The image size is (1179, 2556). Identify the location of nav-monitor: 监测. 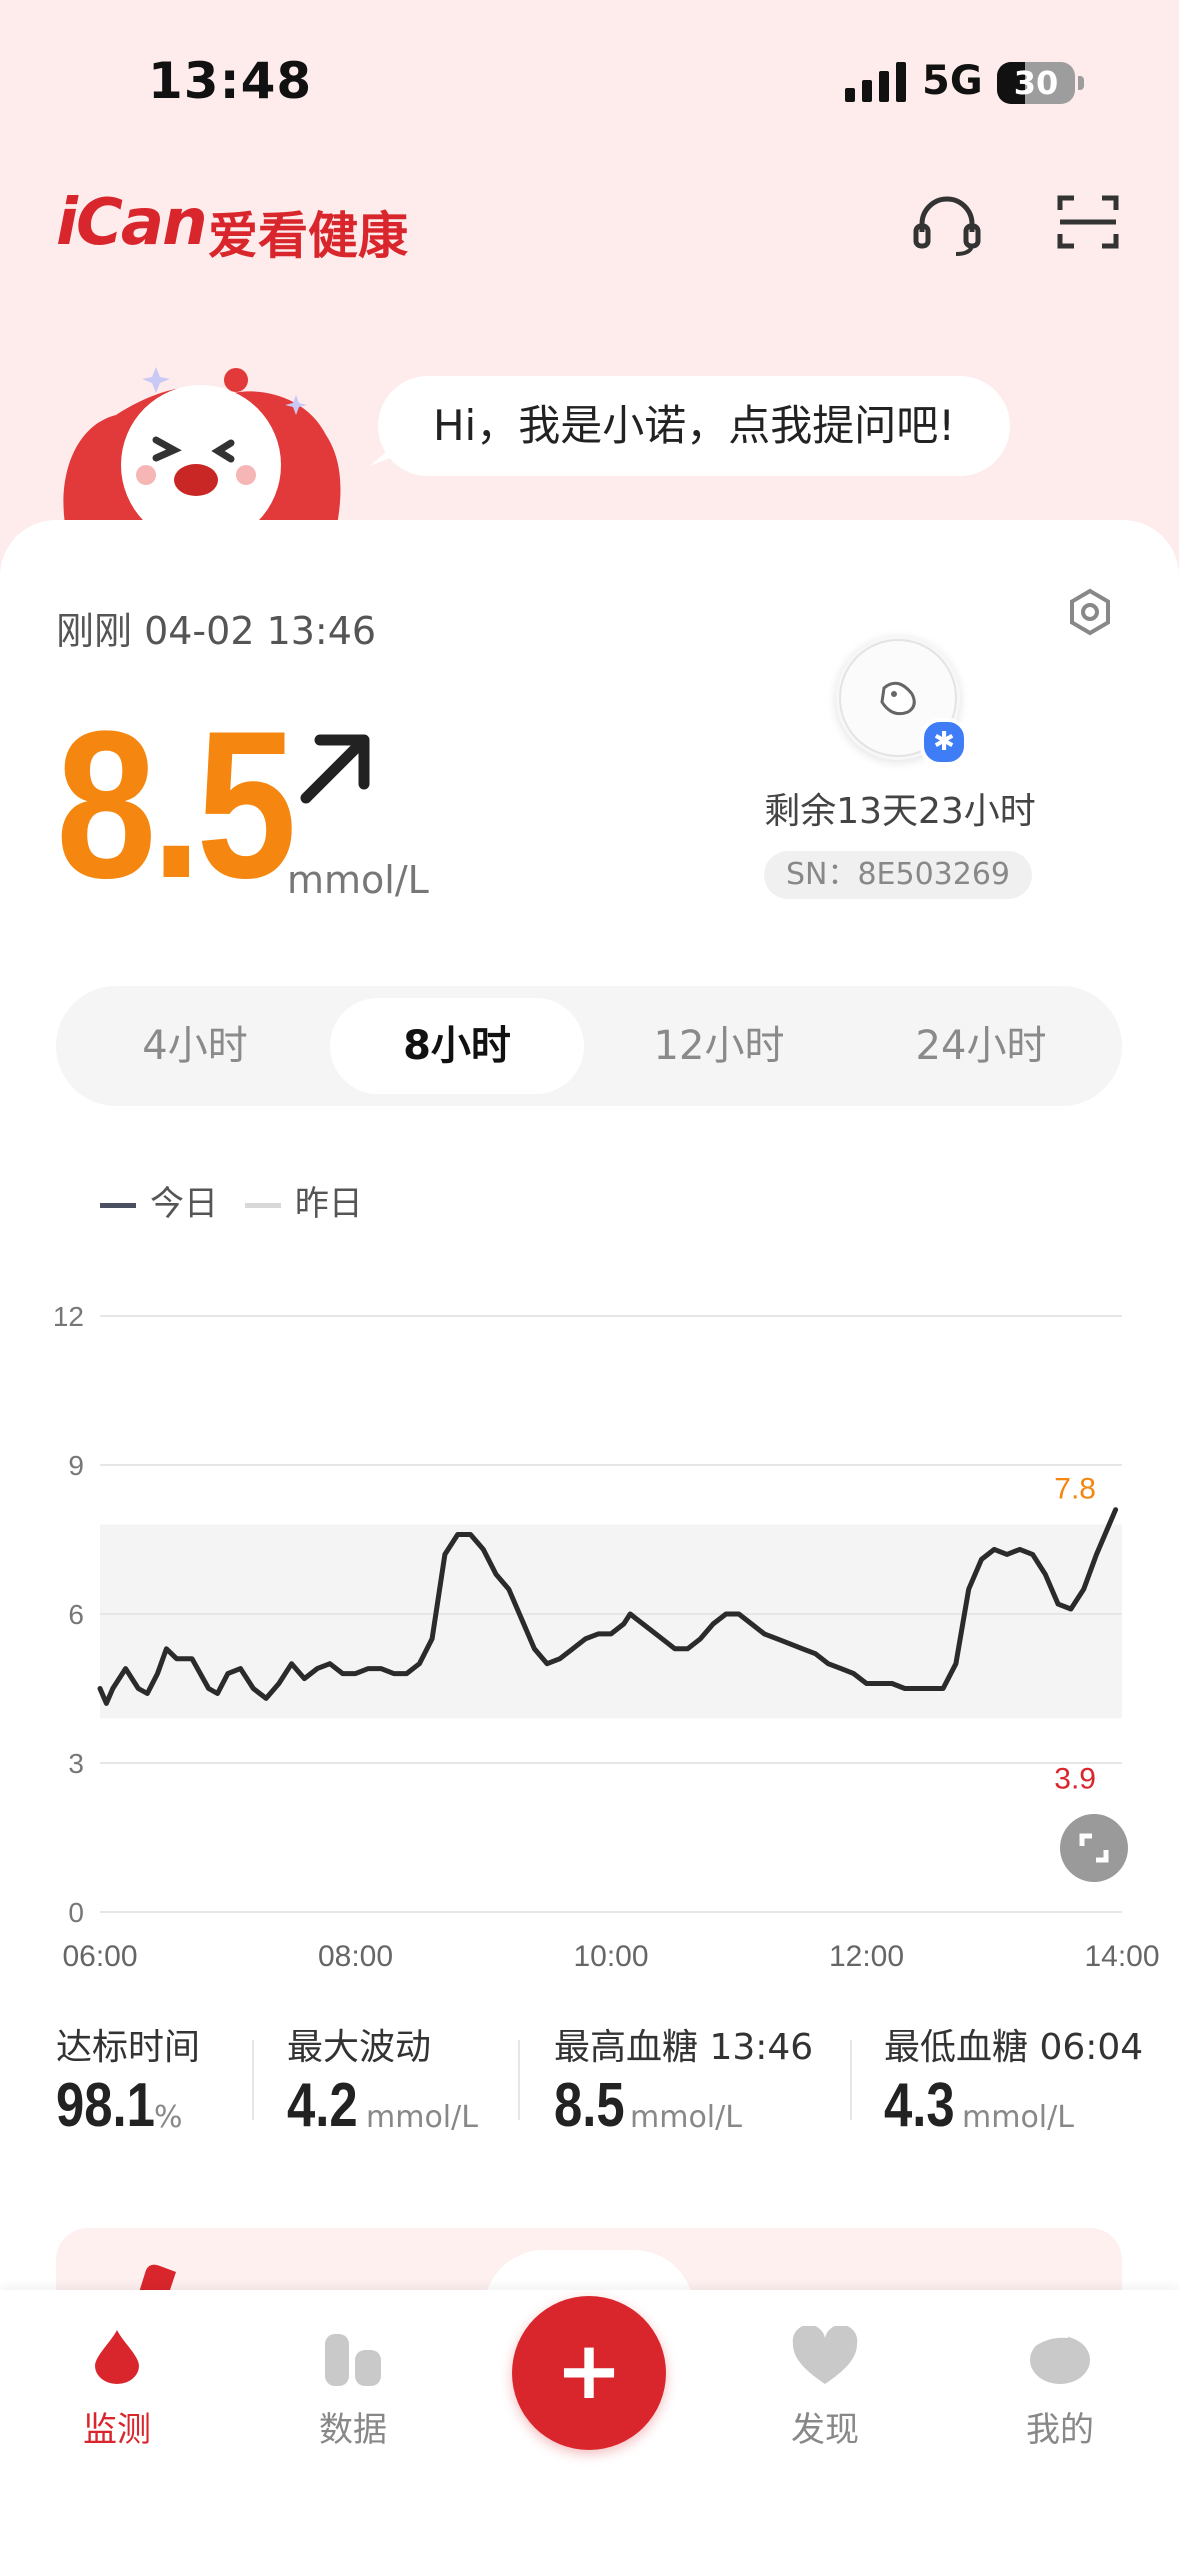
(117, 2388).